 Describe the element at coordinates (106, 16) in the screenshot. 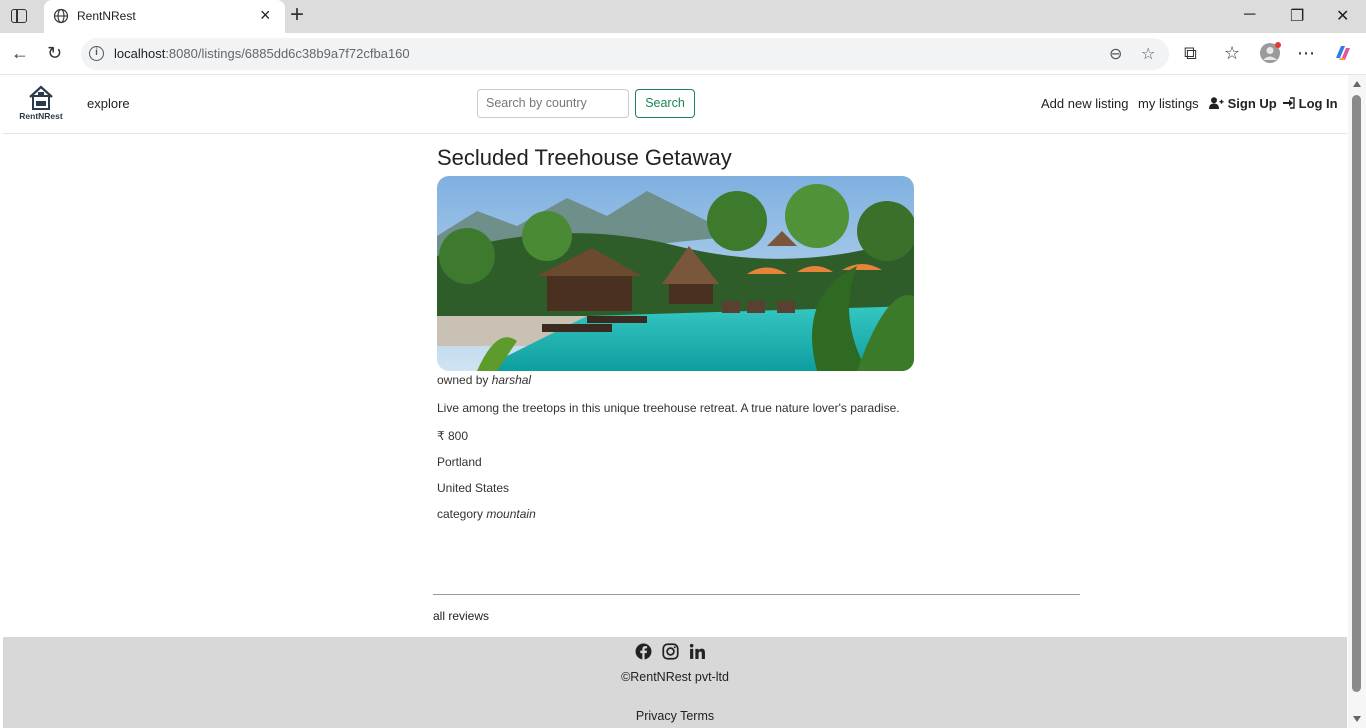

I see `tab-title: RentNRest` at that location.